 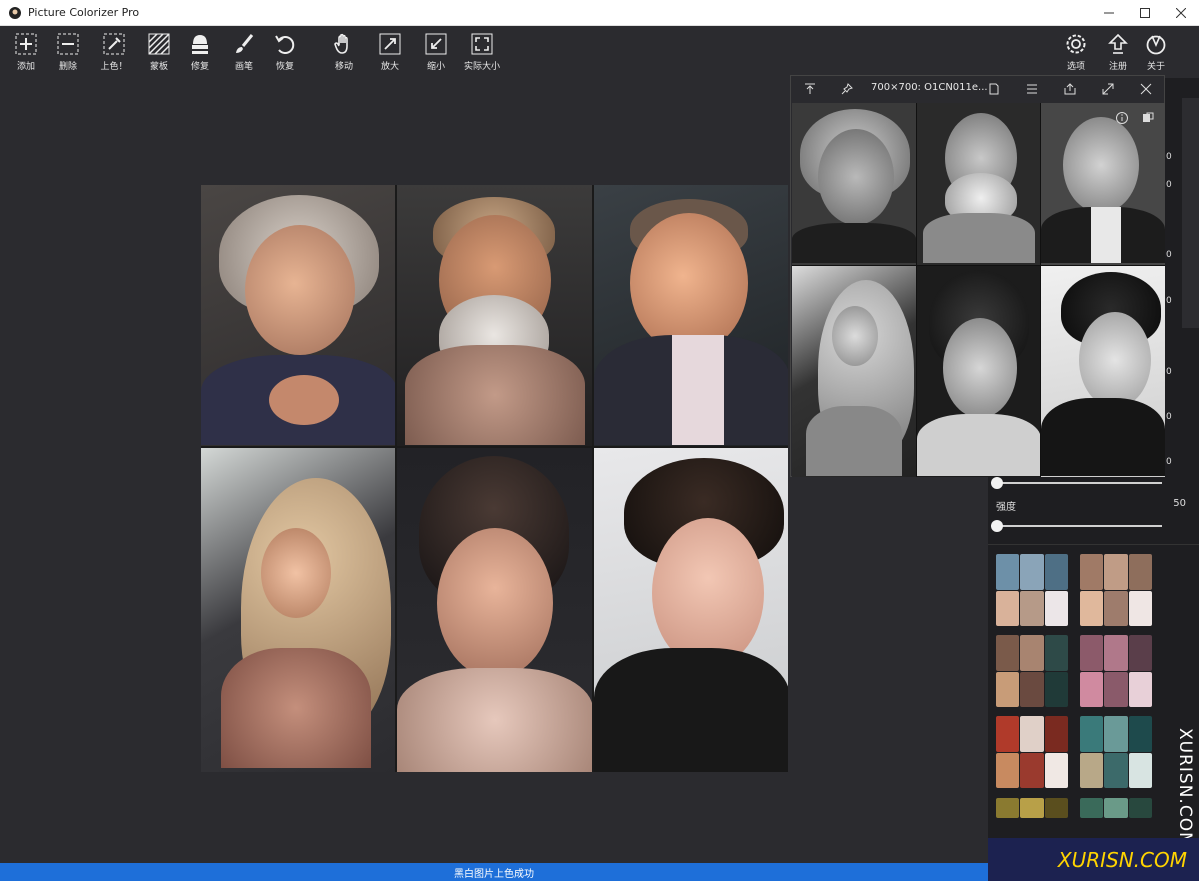 What do you see at coordinates (285, 44) in the screenshot?
I see `undo-icon` at bounding box center [285, 44].